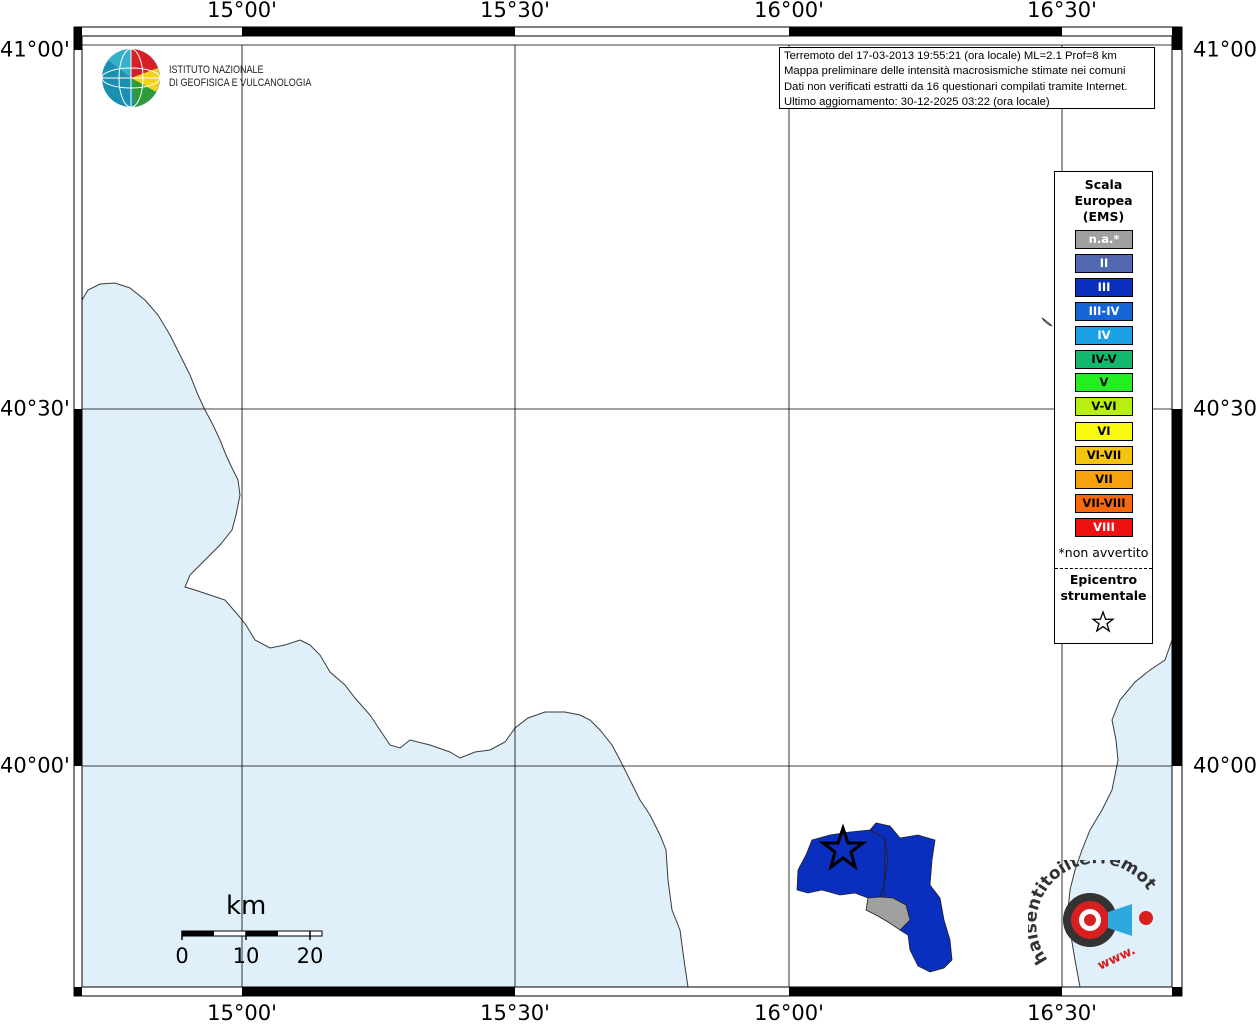  I want to click on scale-tick-0: 0, so click(182, 956).